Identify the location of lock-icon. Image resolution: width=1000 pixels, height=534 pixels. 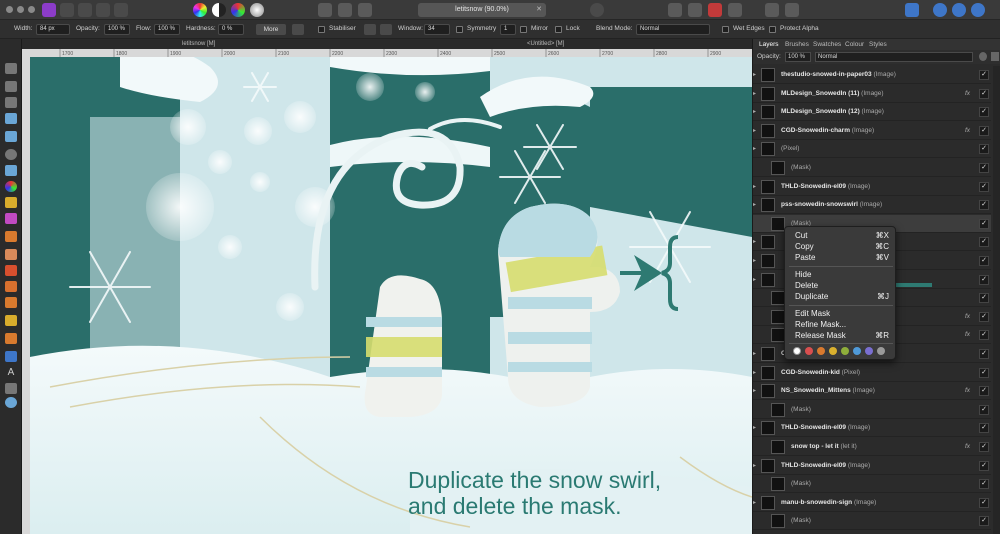
(995, 56).